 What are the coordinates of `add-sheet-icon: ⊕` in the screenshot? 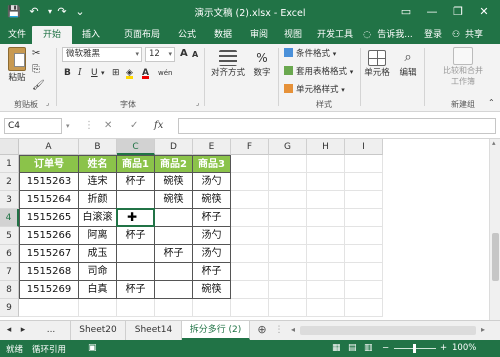 It's located at (262, 330).